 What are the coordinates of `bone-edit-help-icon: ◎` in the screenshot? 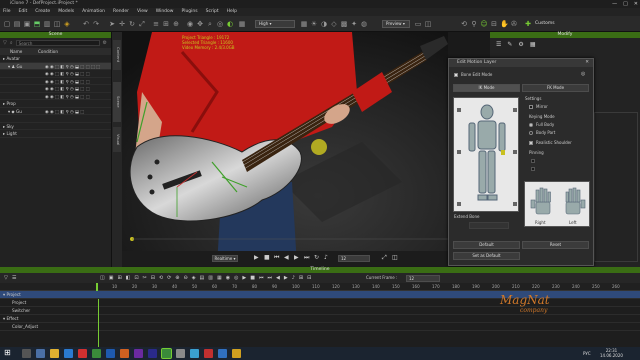 It's located at (583, 74).